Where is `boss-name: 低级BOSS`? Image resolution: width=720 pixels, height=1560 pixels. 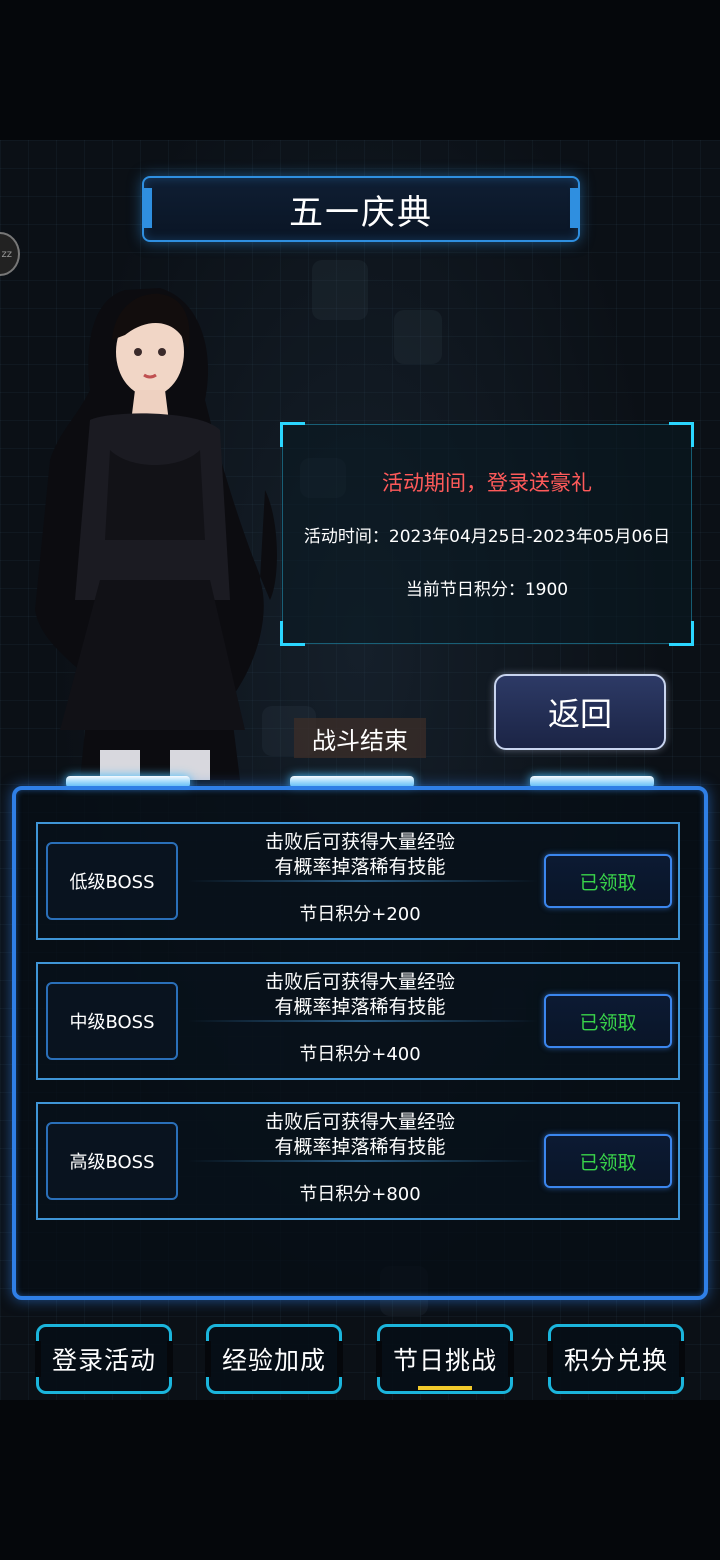
boss-name: 低级BOSS is located at coordinates (112, 881).